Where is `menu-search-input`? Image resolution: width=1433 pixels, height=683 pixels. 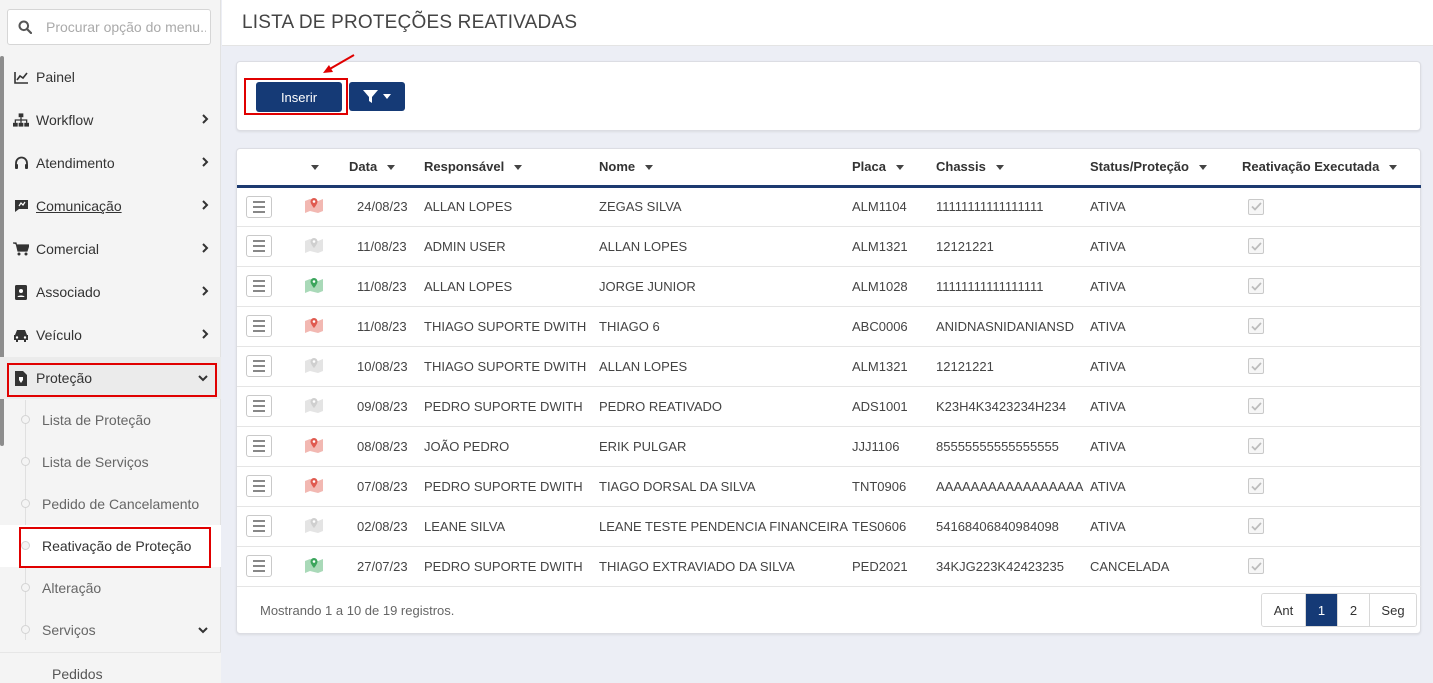 menu-search-input is located at coordinates (126, 27).